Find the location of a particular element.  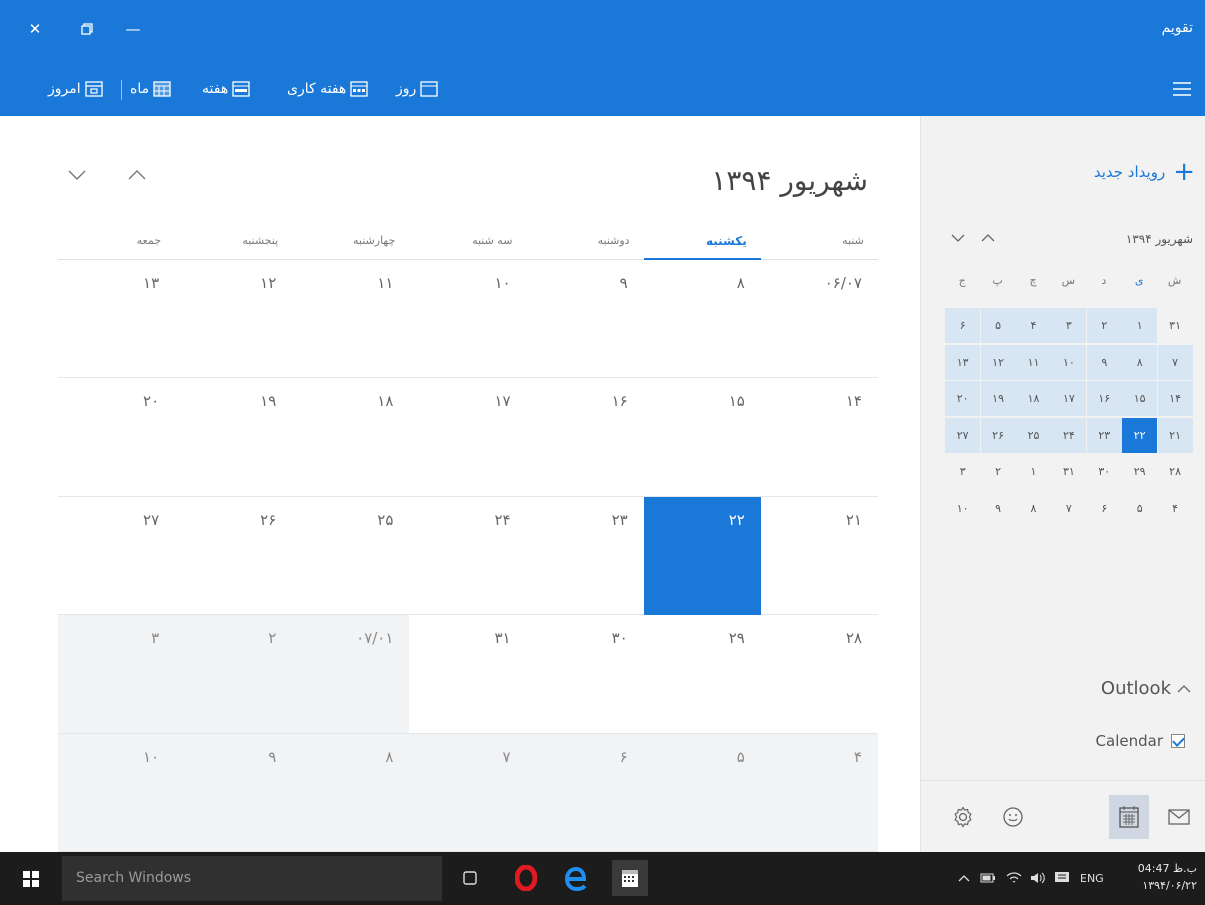

mini-day: ۱۳ is located at coordinates (963, 362).